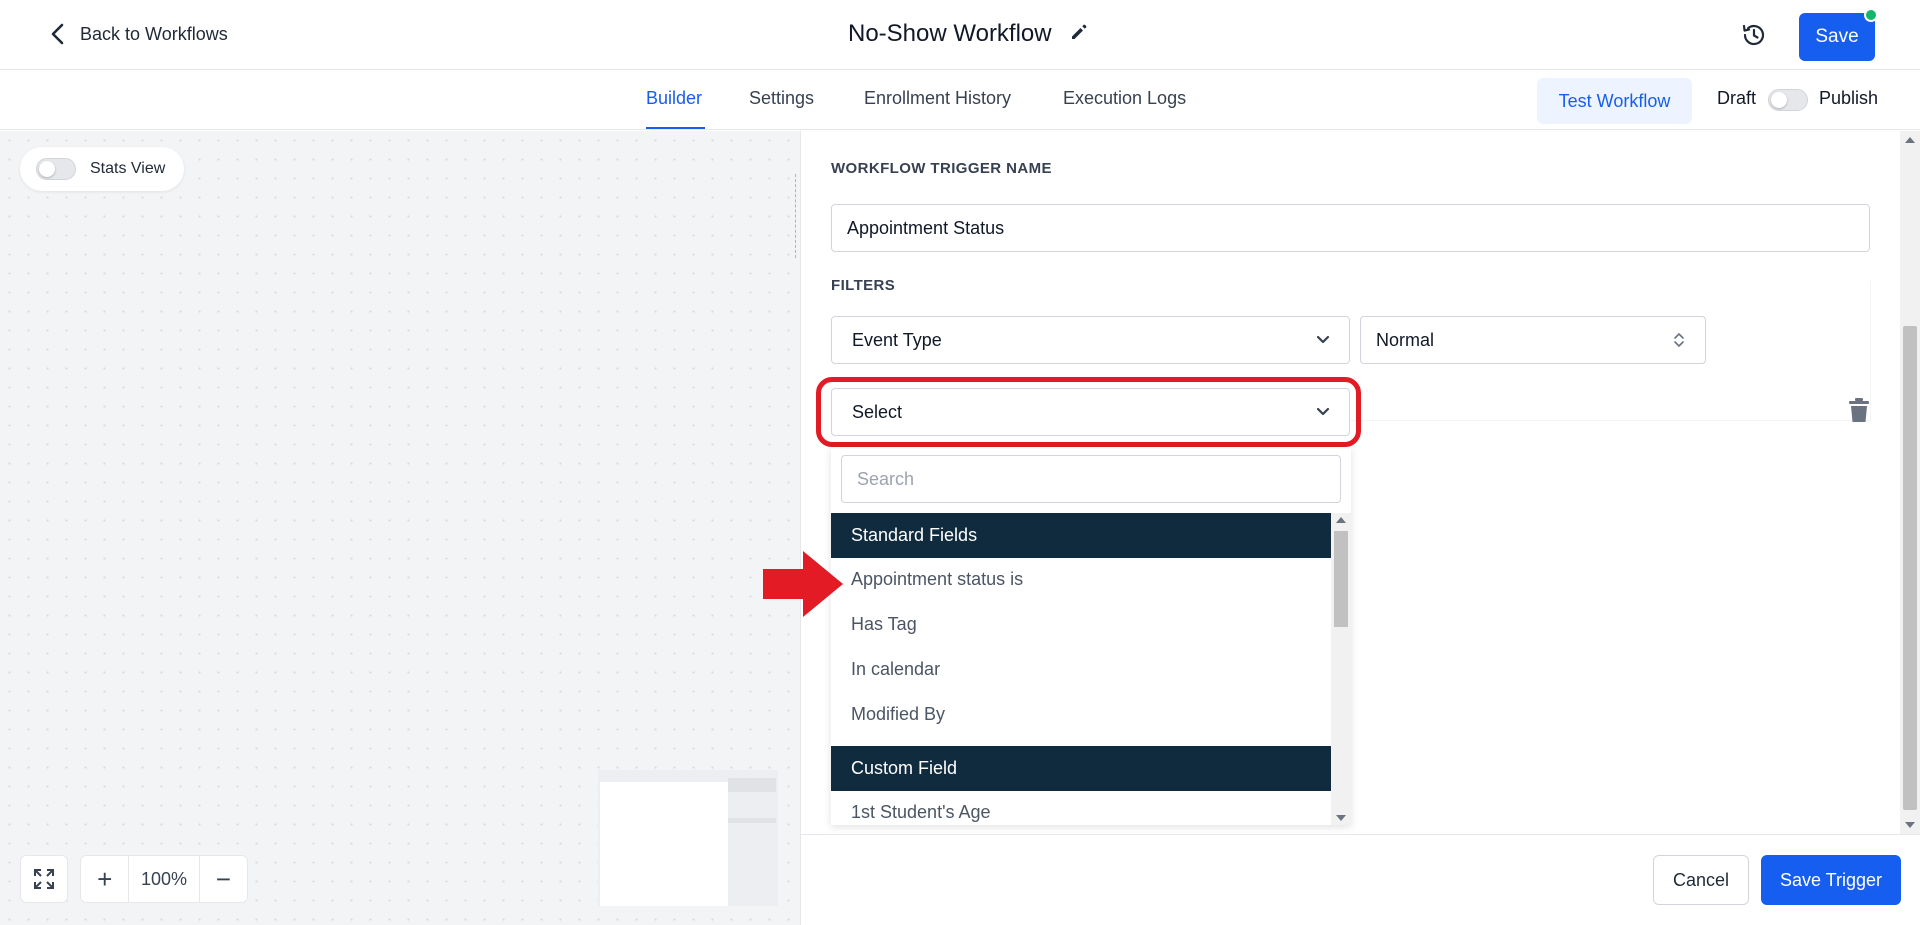  What do you see at coordinates (1788, 100) in the screenshot?
I see `publish-toggle` at bounding box center [1788, 100].